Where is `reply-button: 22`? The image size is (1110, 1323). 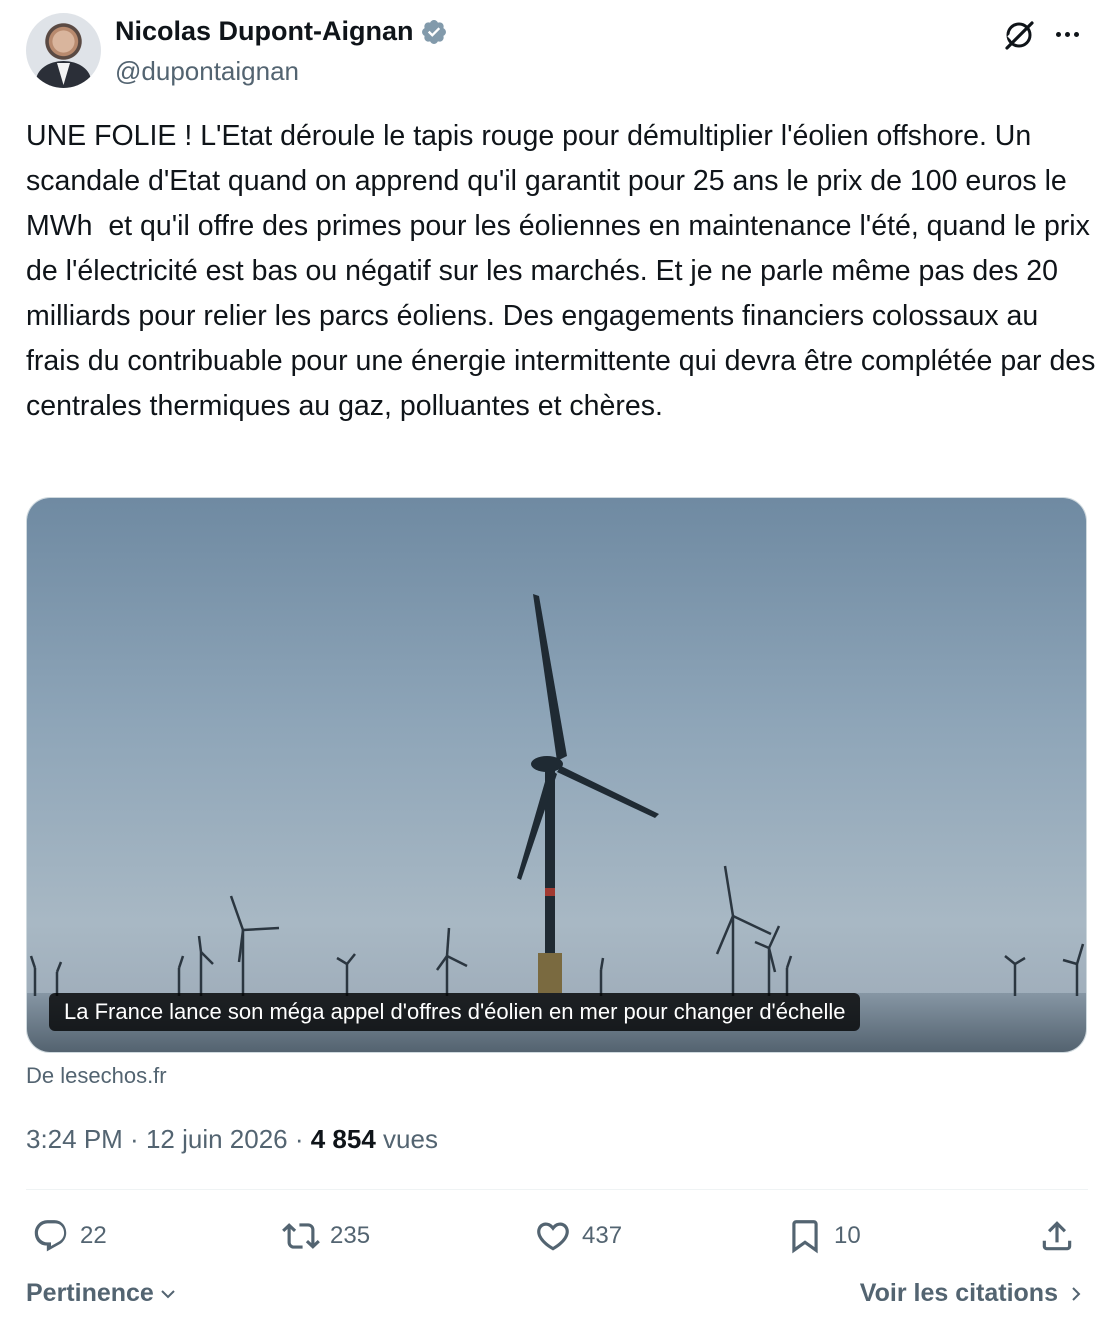
reply-button: 22 is located at coordinates (69, 1236).